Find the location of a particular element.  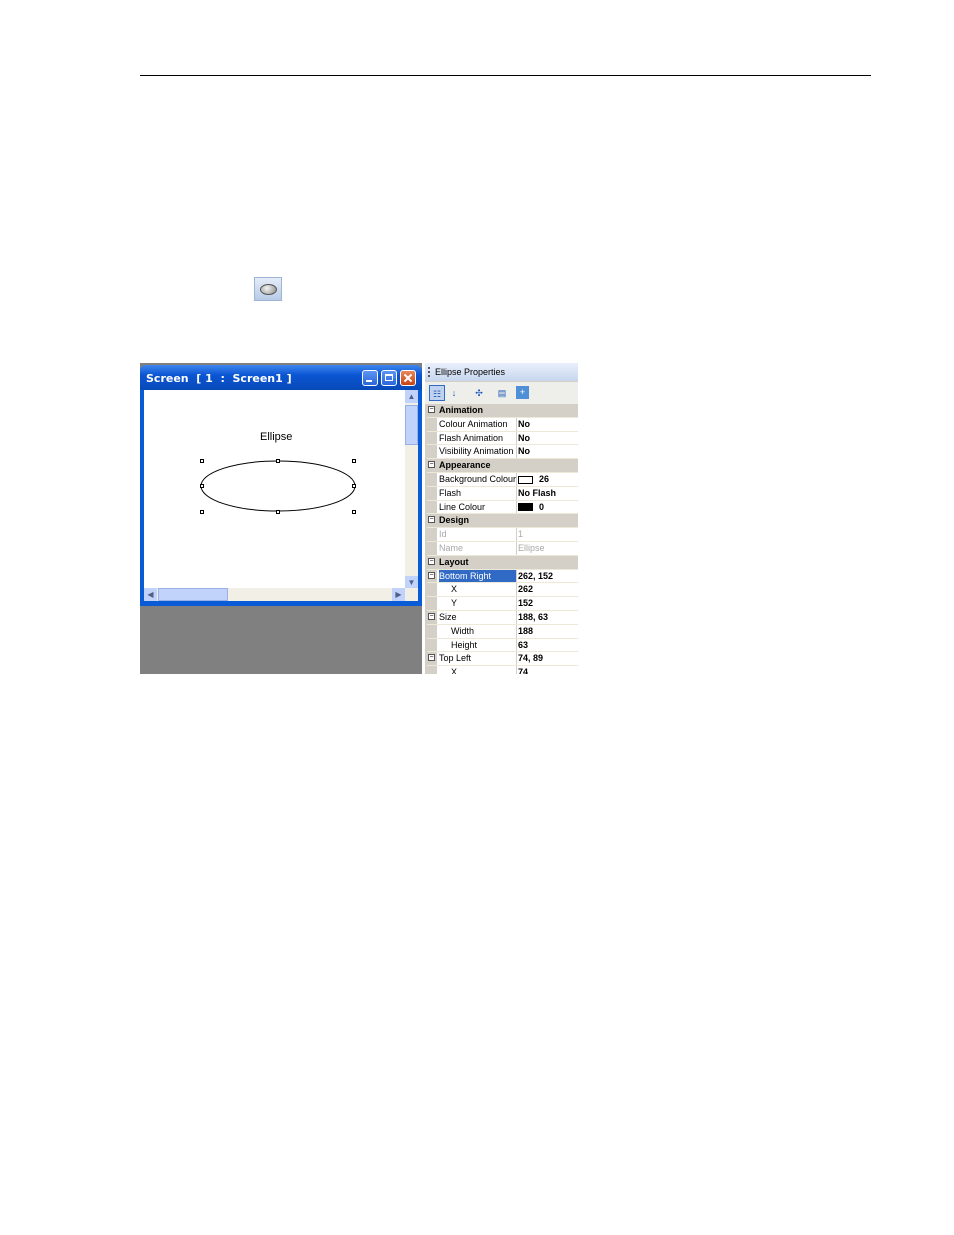

selection-handles is located at coordinates (278, 486).